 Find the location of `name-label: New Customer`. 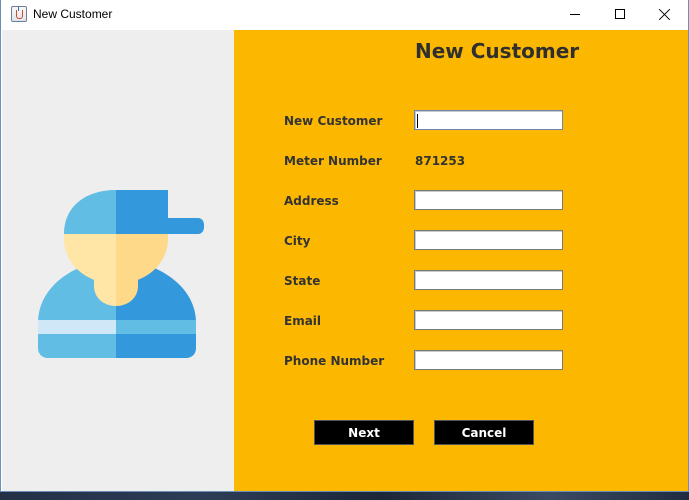

name-label: New Customer is located at coordinates (333, 121).